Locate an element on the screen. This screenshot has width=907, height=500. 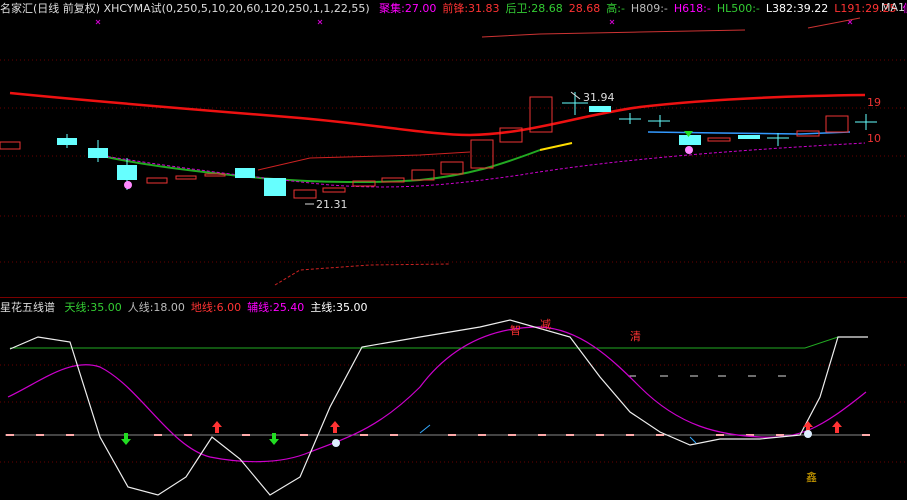
sub-indicator-item: 天线:35.00 is located at coordinates (93, 307).